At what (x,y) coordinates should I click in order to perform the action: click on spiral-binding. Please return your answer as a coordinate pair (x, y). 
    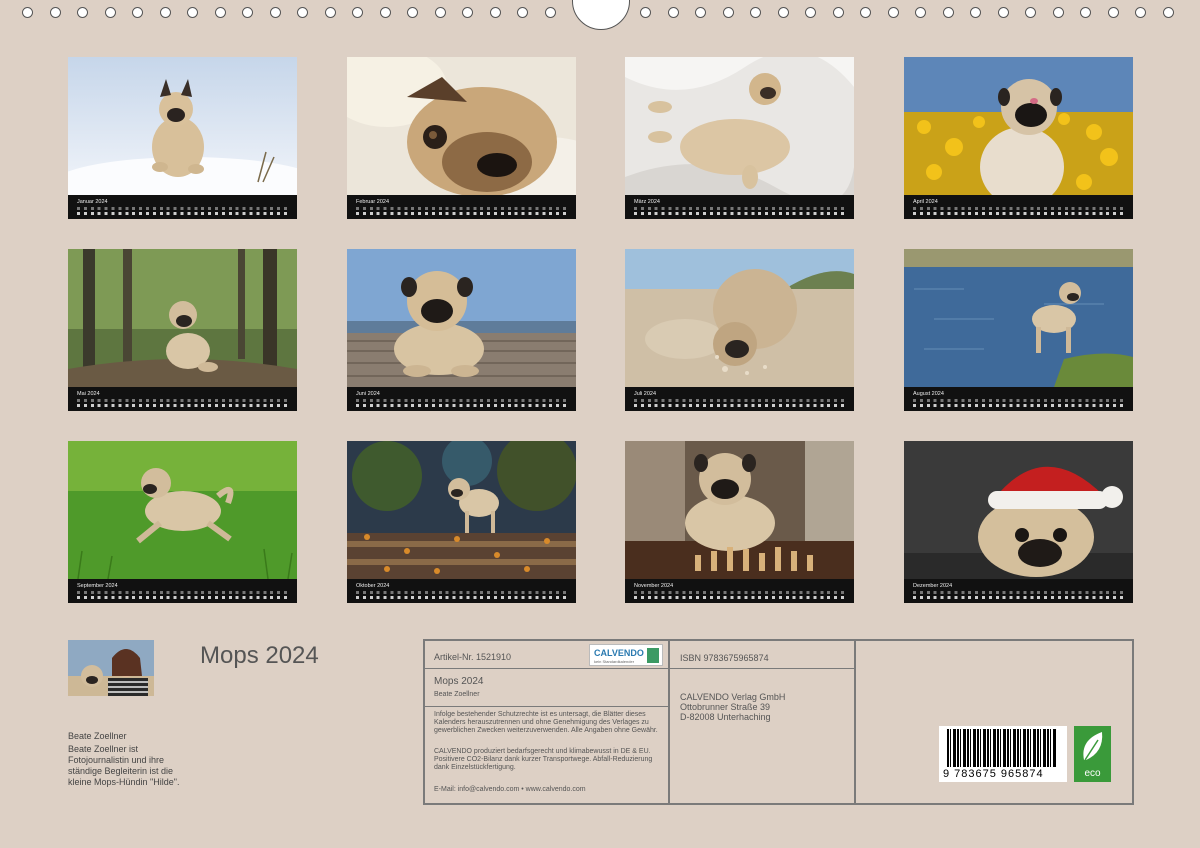
    Looking at the image, I should click on (600, 15).